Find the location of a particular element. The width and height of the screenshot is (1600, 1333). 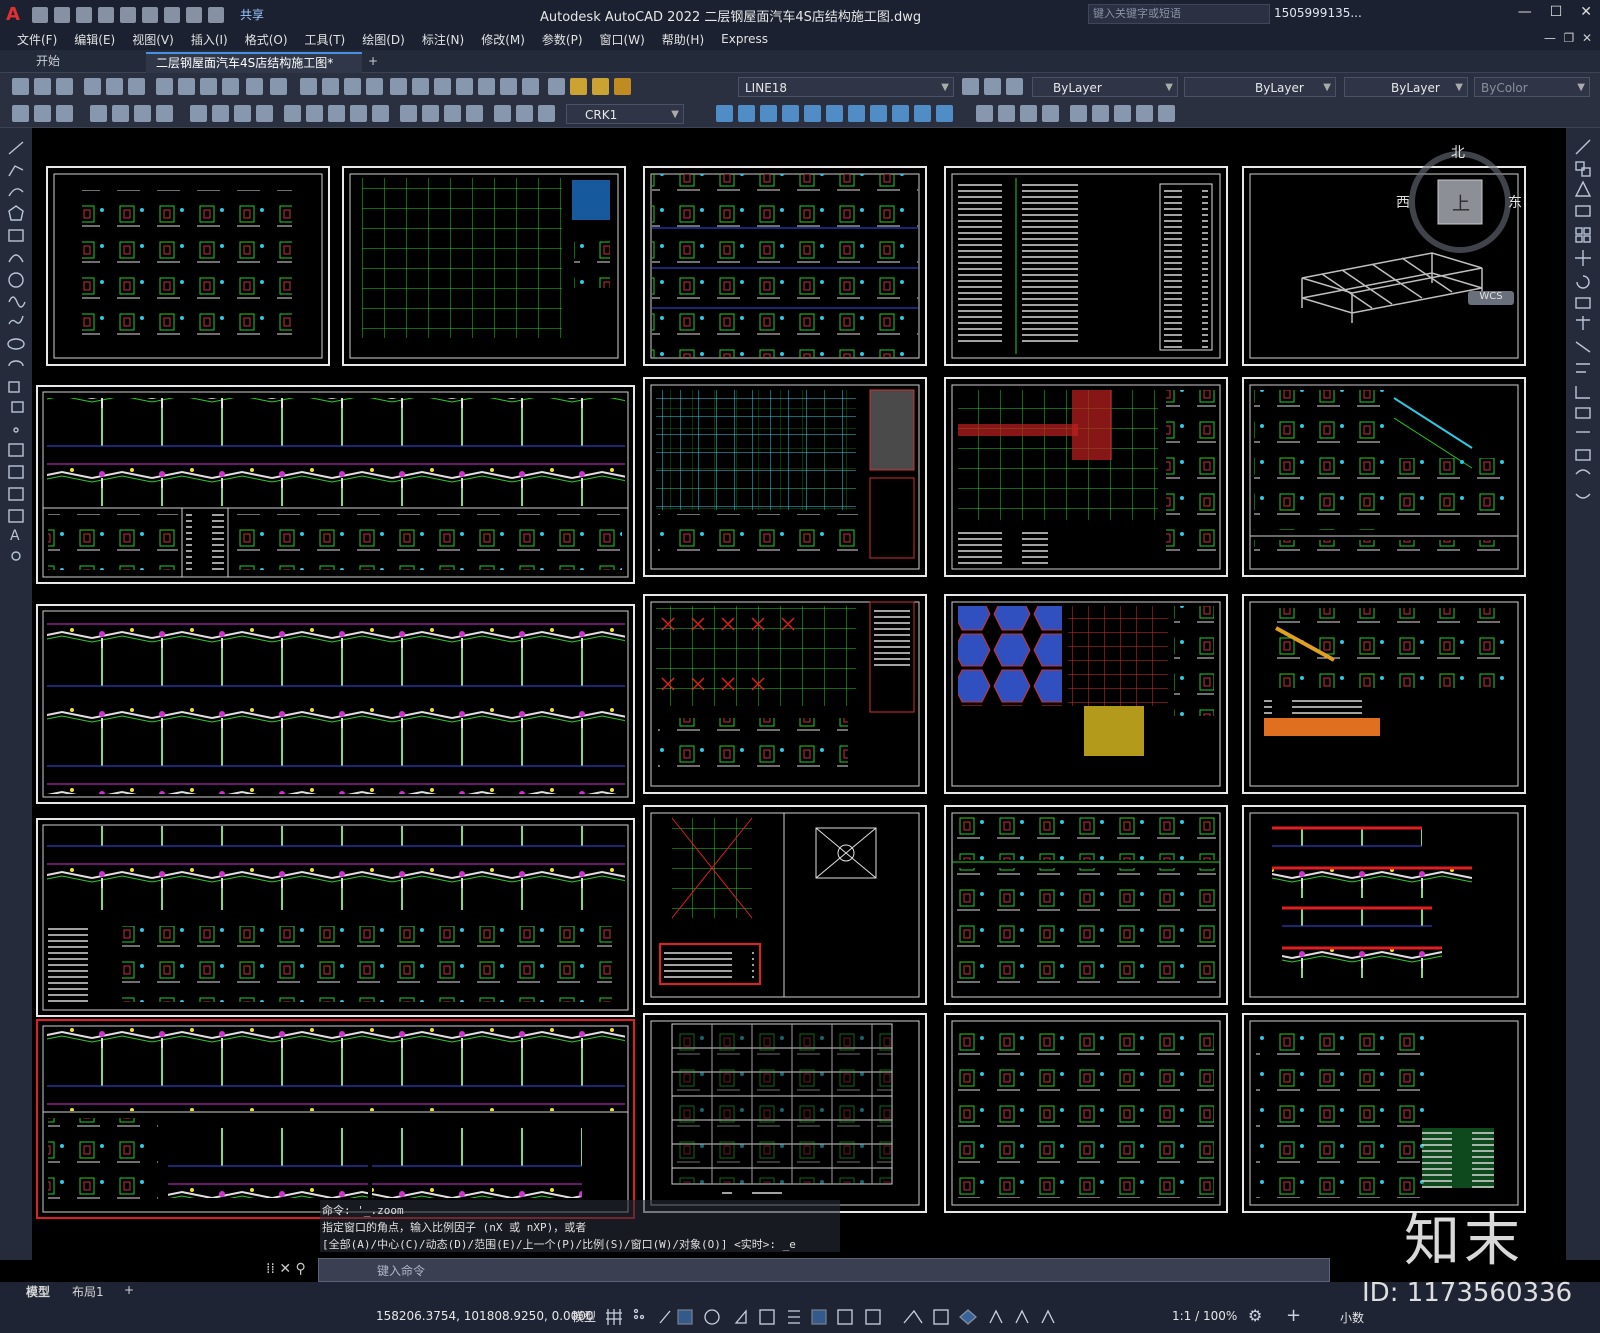

viewcube-west: 西 is located at coordinates (1403, 202).